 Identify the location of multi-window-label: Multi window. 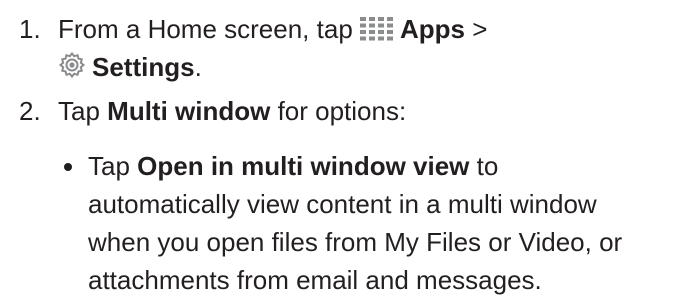
(189, 111).